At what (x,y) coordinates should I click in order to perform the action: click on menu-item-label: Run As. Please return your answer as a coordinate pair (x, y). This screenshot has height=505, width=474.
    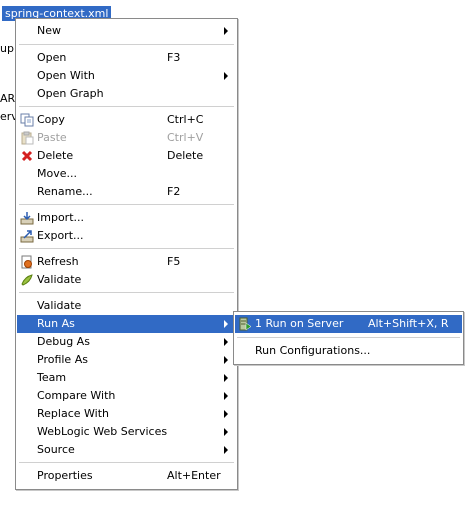
    Looking at the image, I should click on (56, 323).